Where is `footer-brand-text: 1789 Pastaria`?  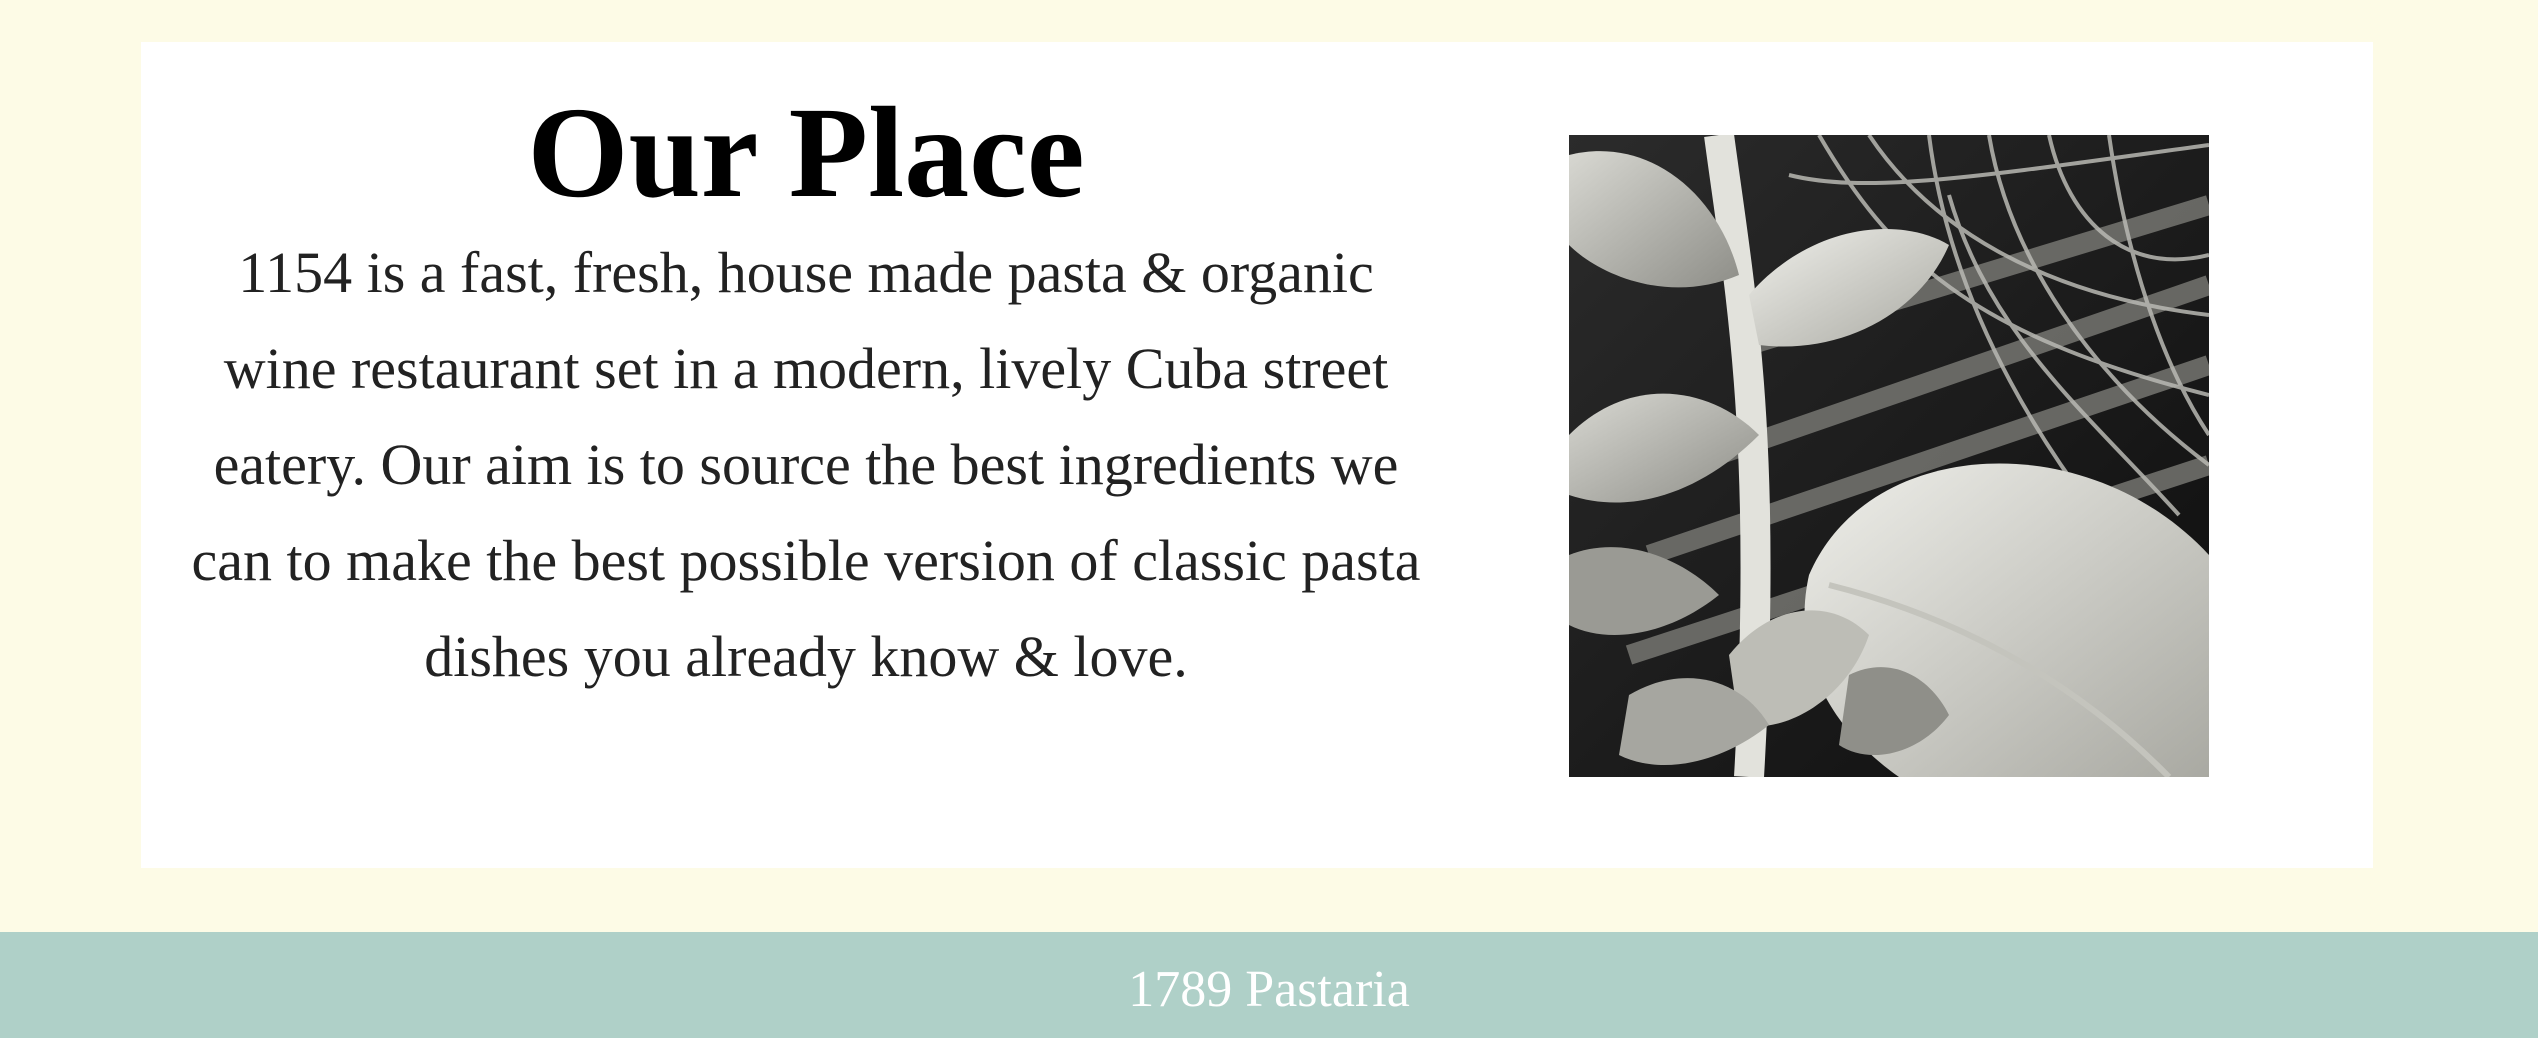
footer-brand-text: 1789 Pastaria is located at coordinates (1269, 989).